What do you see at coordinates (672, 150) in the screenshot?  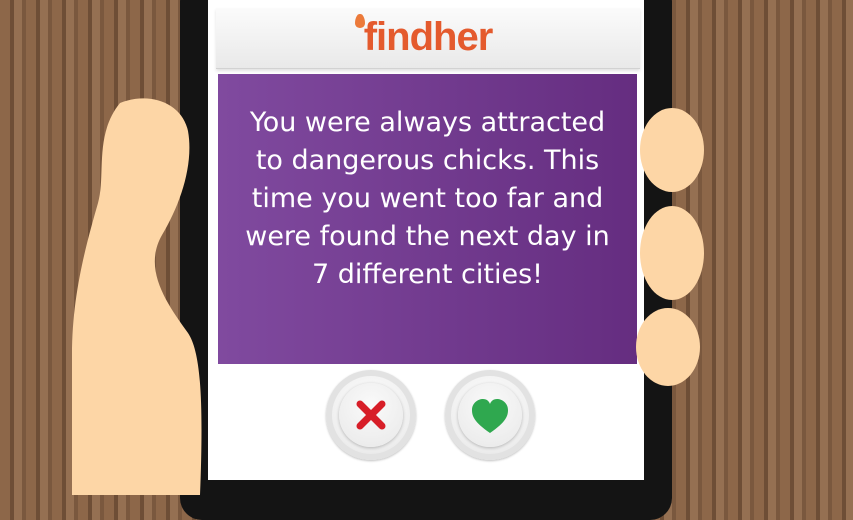 I see `right-finger-top` at bounding box center [672, 150].